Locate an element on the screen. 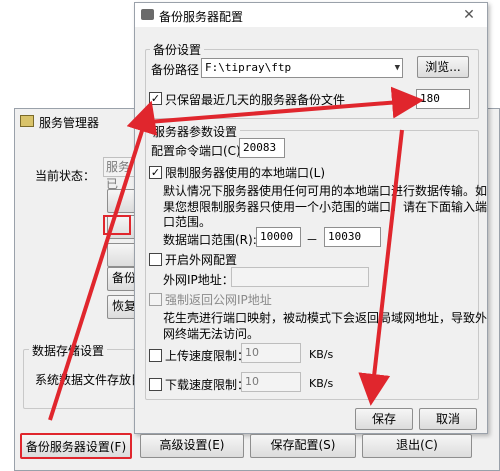 This screenshot has width=500, height=471. arrow-to-keep-days-input is located at coordinates (285, 105).